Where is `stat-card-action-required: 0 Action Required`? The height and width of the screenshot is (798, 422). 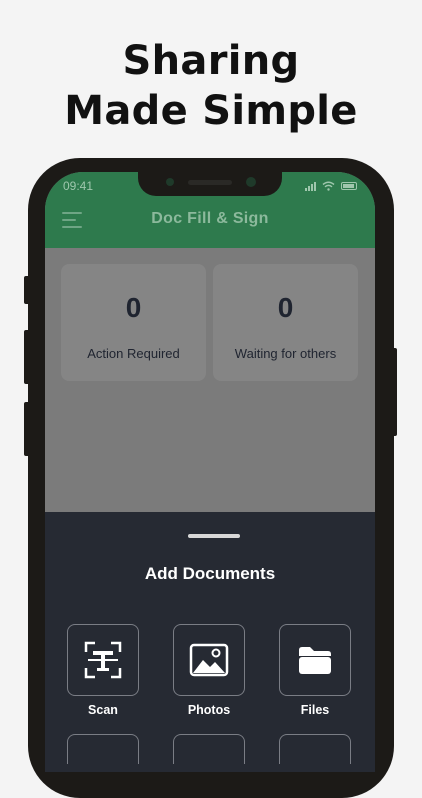
stat-card-action-required: 0 Action Required is located at coordinates (133, 322).